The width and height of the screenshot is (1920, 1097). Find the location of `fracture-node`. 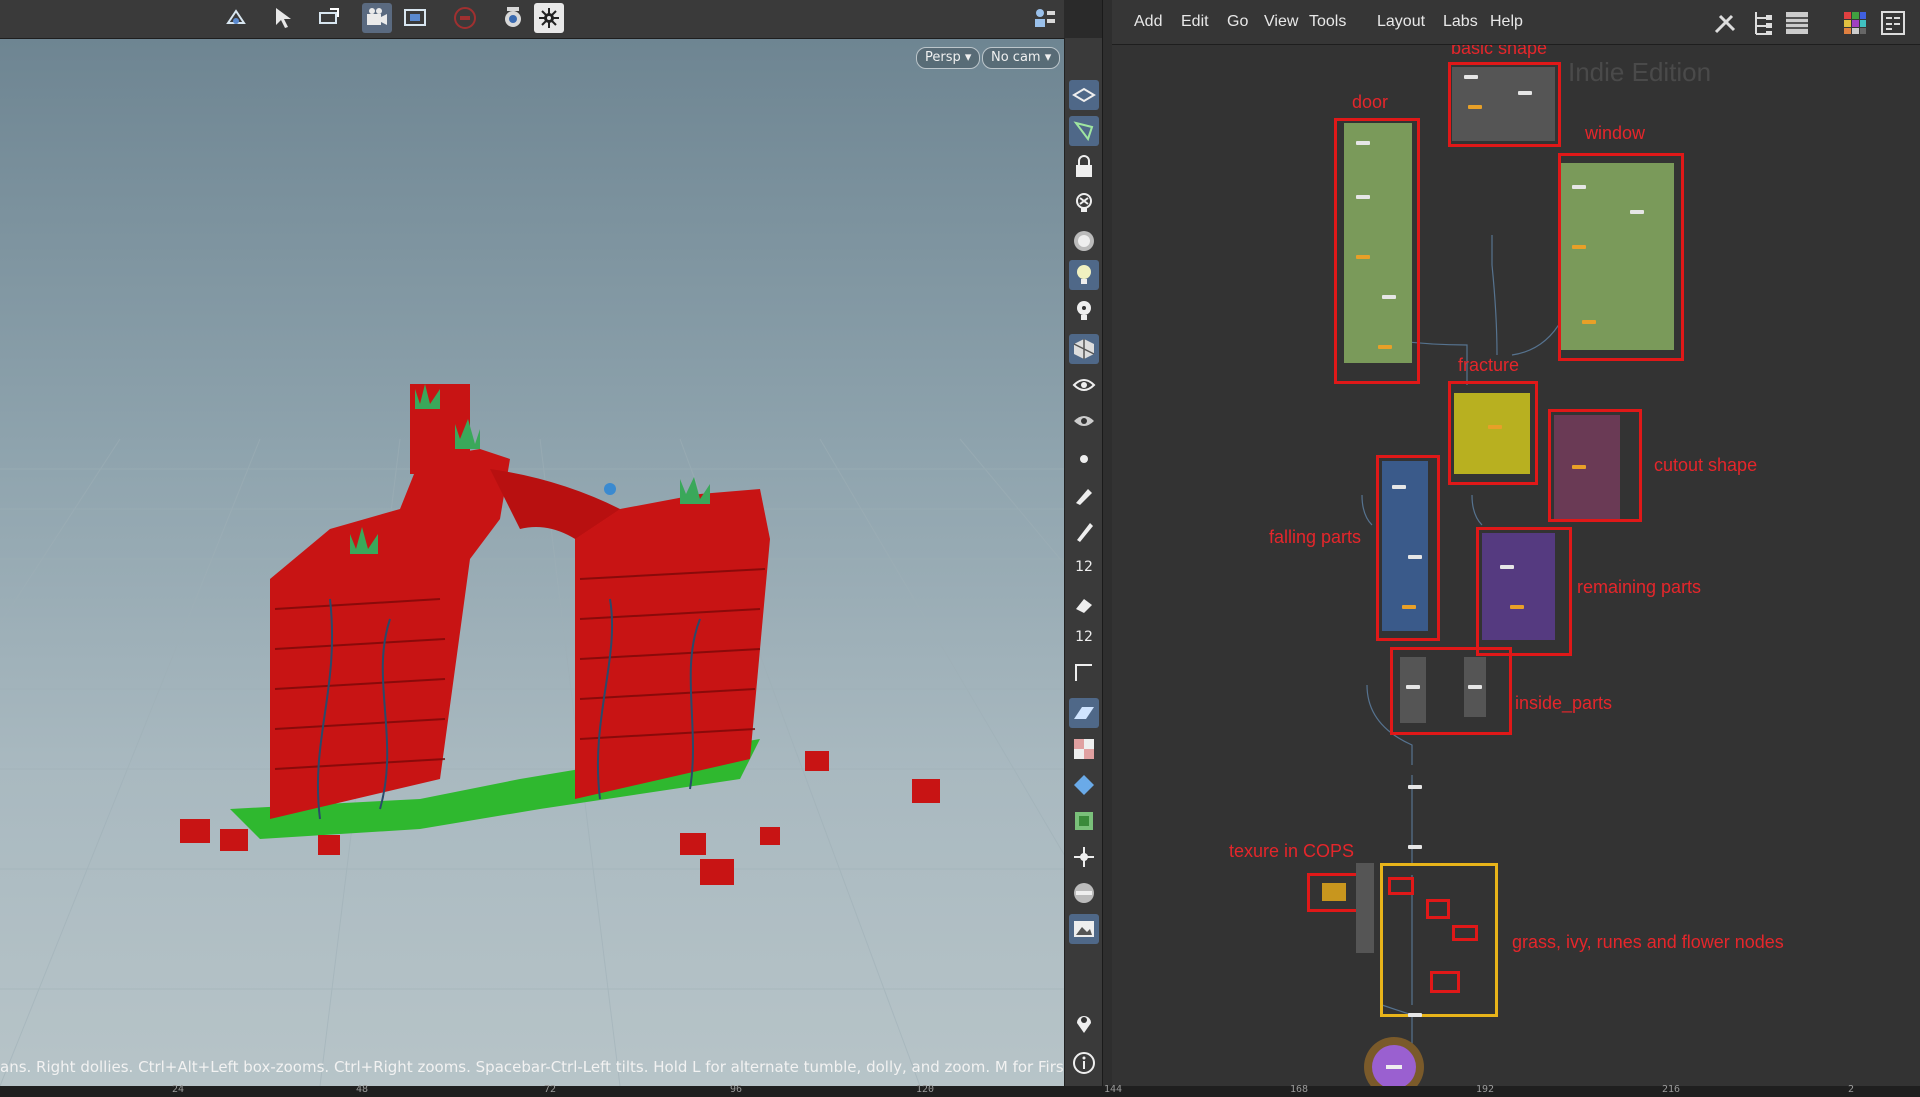

fracture-node is located at coordinates (1495, 427).